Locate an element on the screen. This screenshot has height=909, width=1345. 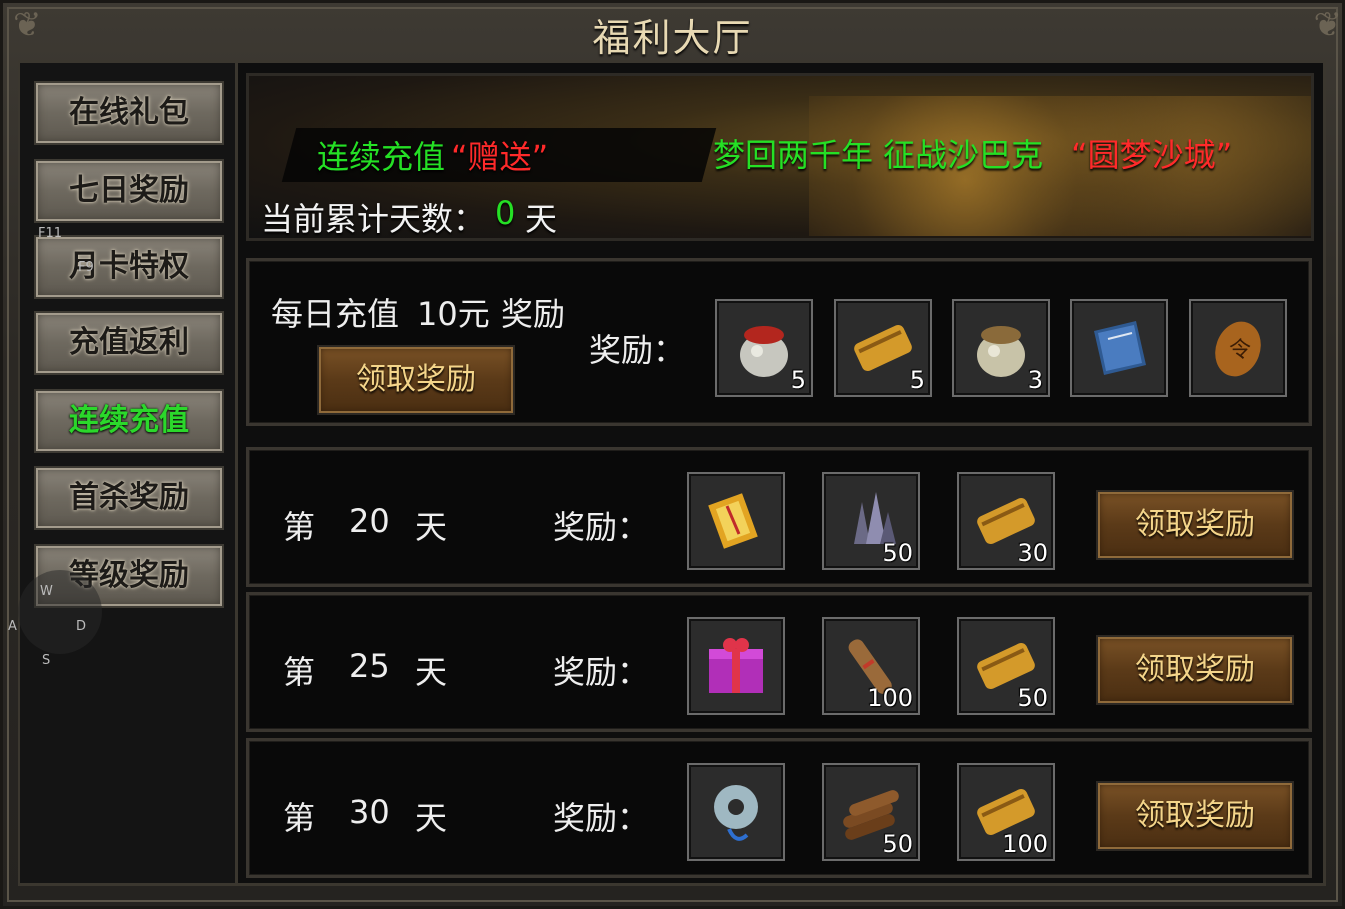
accumulated-days-label: 当前累计天数： is located at coordinates (373, 219).